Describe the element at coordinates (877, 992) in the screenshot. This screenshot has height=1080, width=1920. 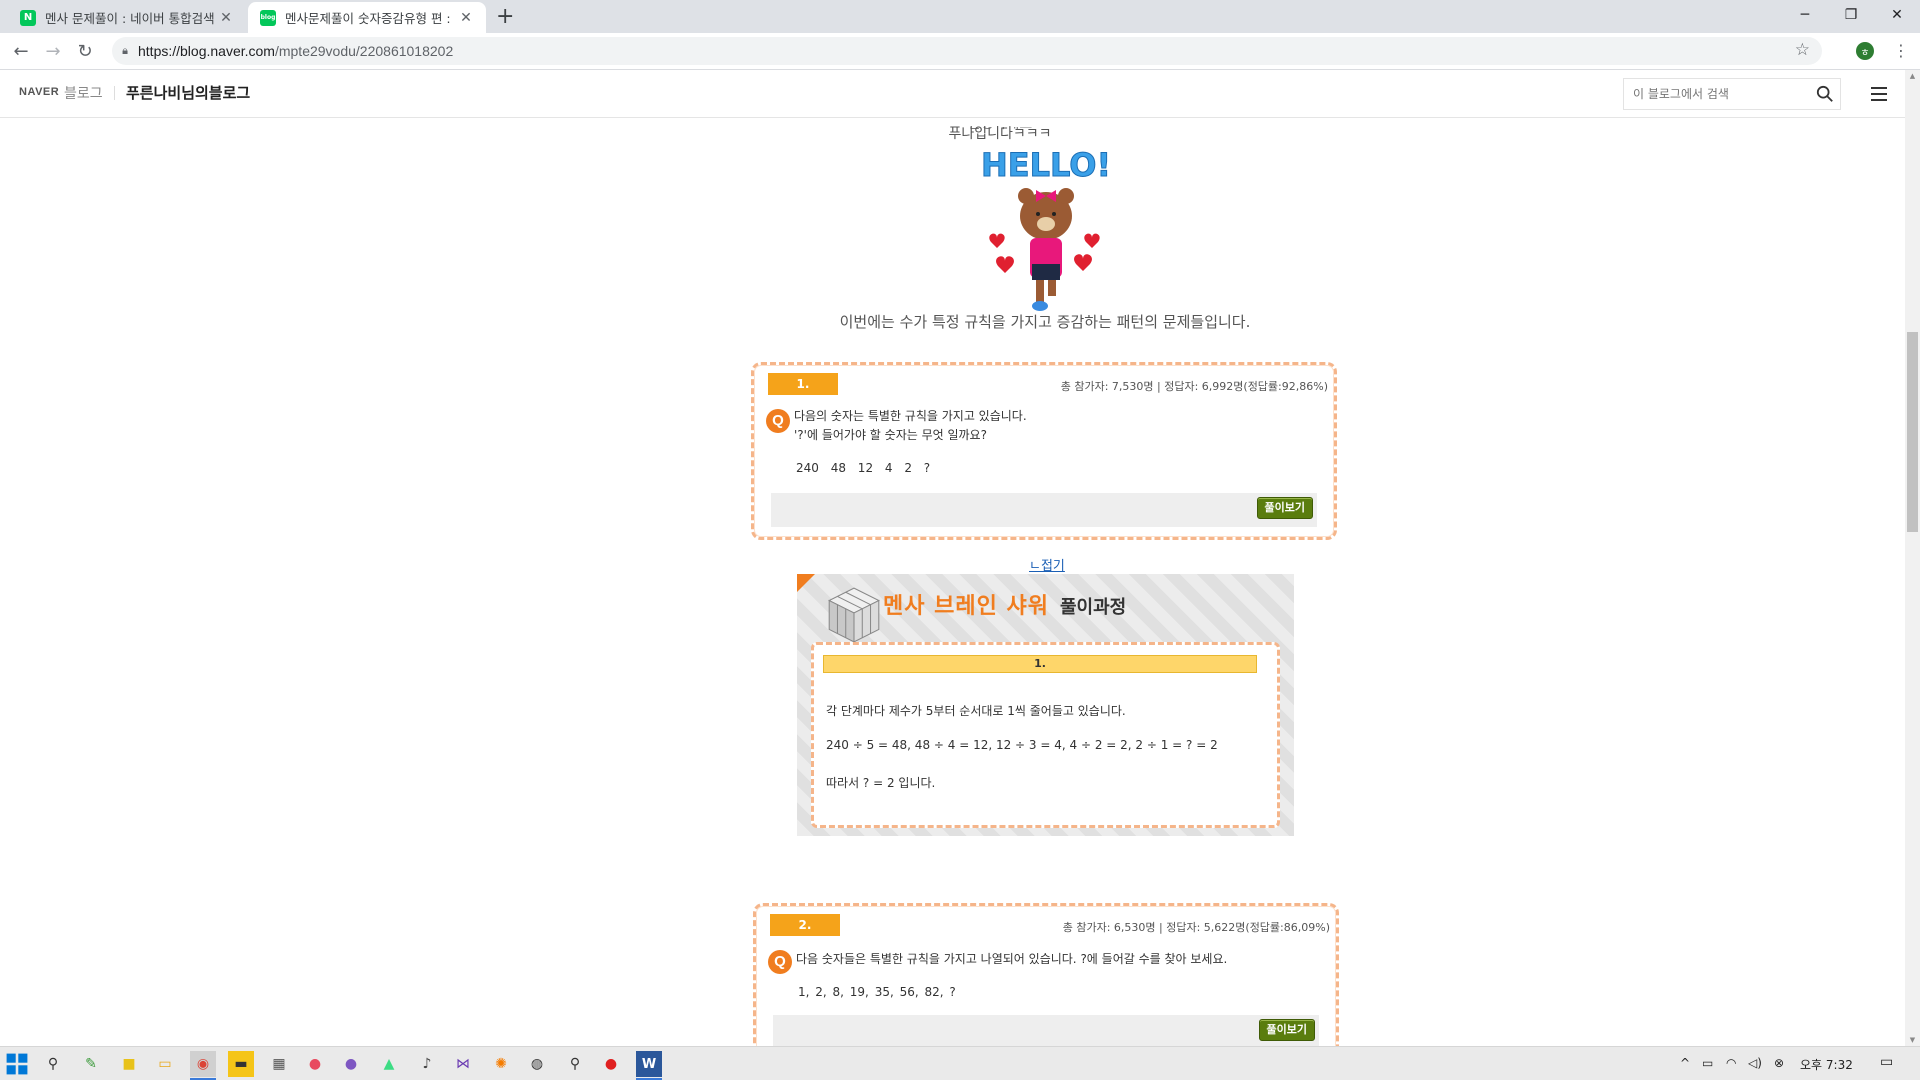
I see `question-sequence: 1, 2, 8, 19, 35, 56, 82, ?` at that location.